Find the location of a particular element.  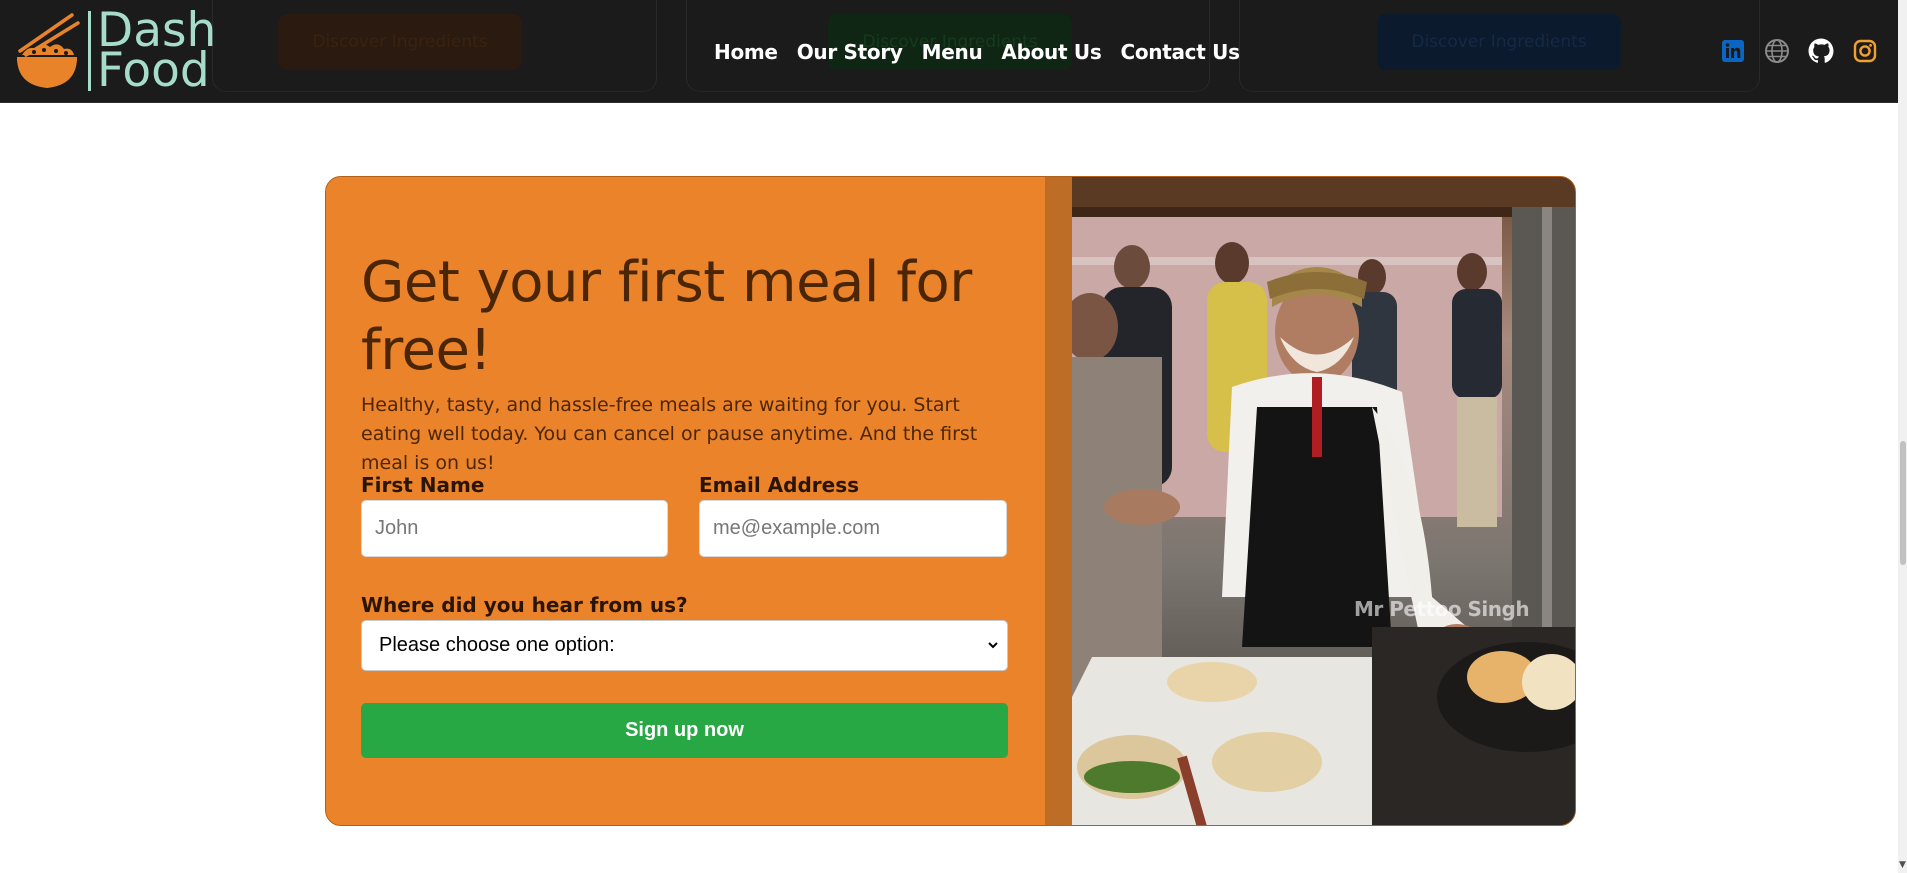

chevron-down-icon is located at coordinates (993, 645).